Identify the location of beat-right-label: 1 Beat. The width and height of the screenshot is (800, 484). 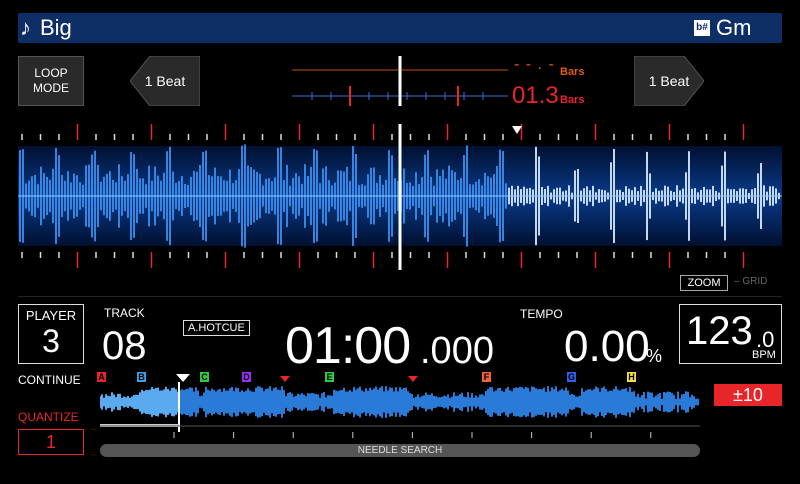
(669, 81).